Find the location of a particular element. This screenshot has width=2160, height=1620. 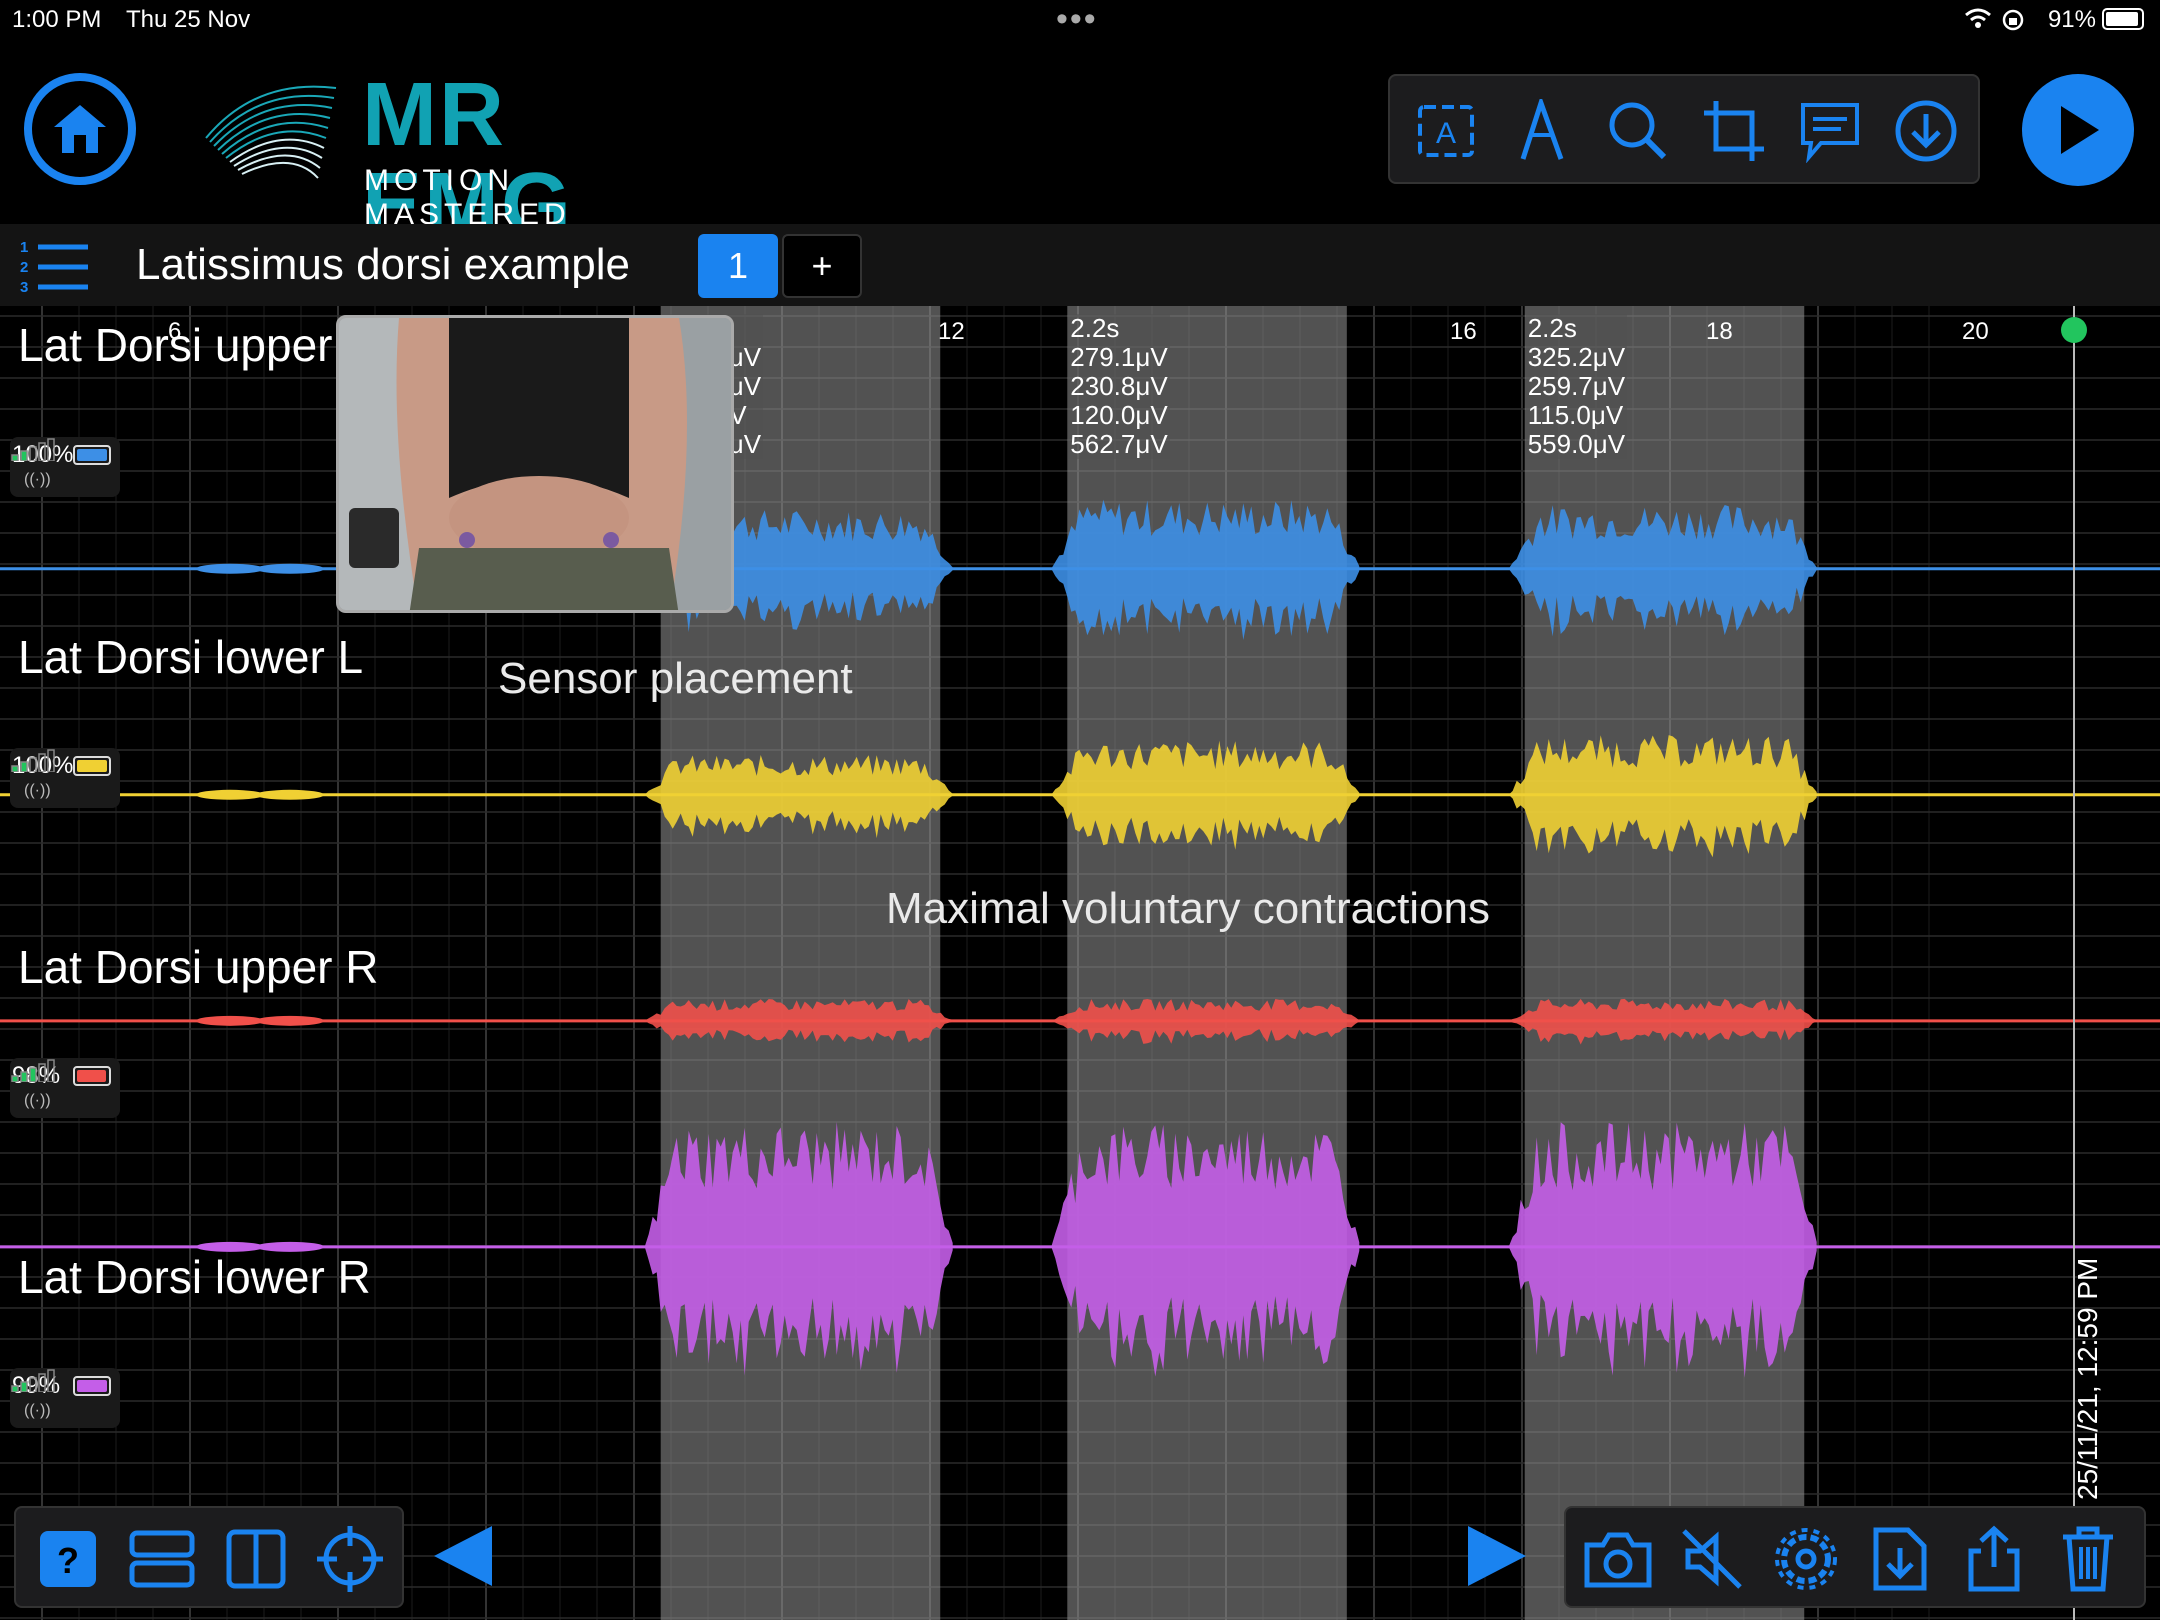

add-tab-button: + is located at coordinates (822, 266).